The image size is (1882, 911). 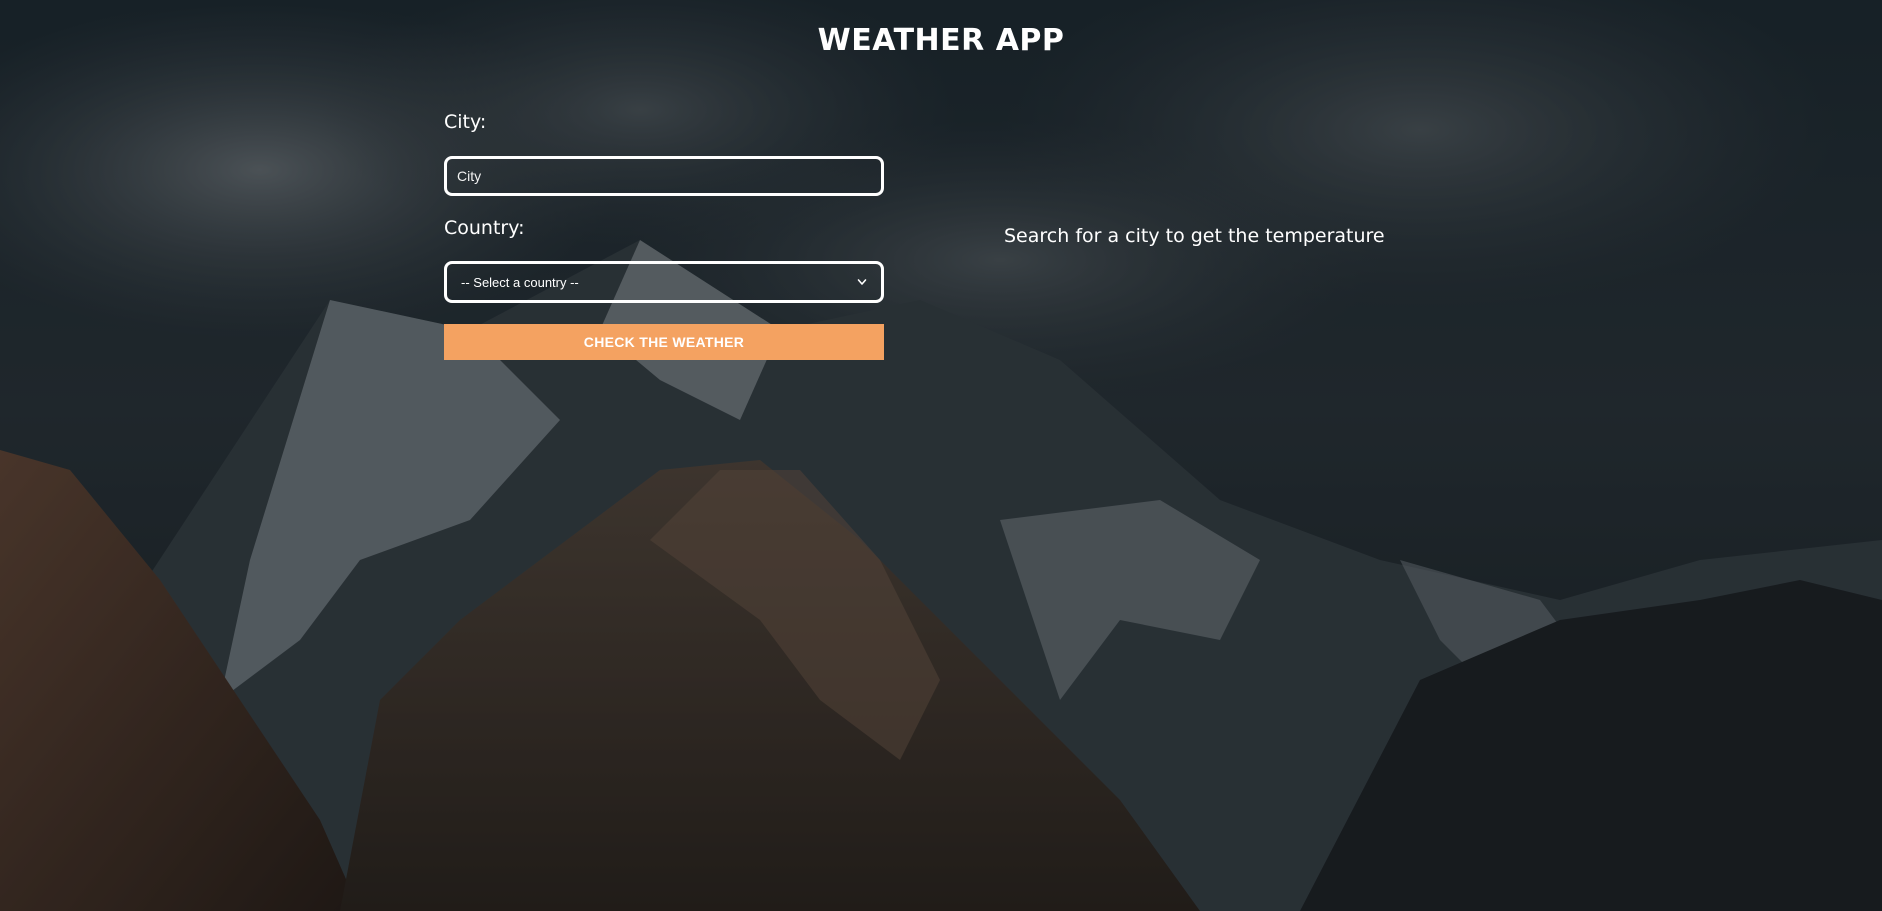 I want to click on country-select-value: -- Select a country --, so click(x=520, y=282).